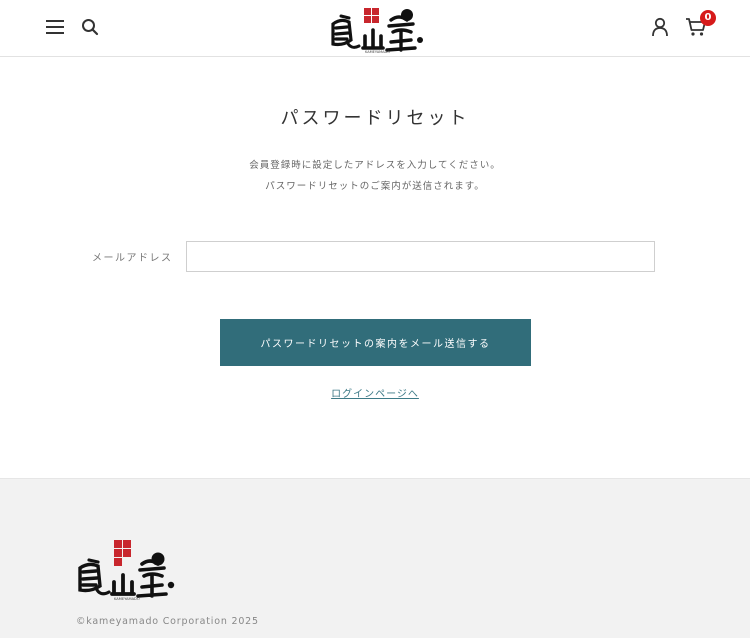 The image size is (750, 638). What do you see at coordinates (90, 27) in the screenshot?
I see `search-icon` at bounding box center [90, 27].